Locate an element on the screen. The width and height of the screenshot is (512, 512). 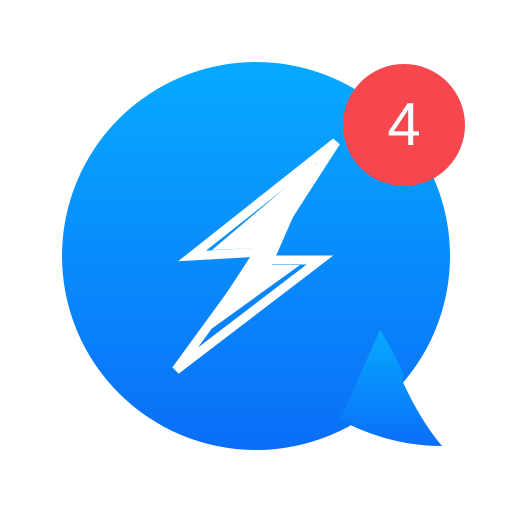
notification-badge: 4 is located at coordinates (404, 125).